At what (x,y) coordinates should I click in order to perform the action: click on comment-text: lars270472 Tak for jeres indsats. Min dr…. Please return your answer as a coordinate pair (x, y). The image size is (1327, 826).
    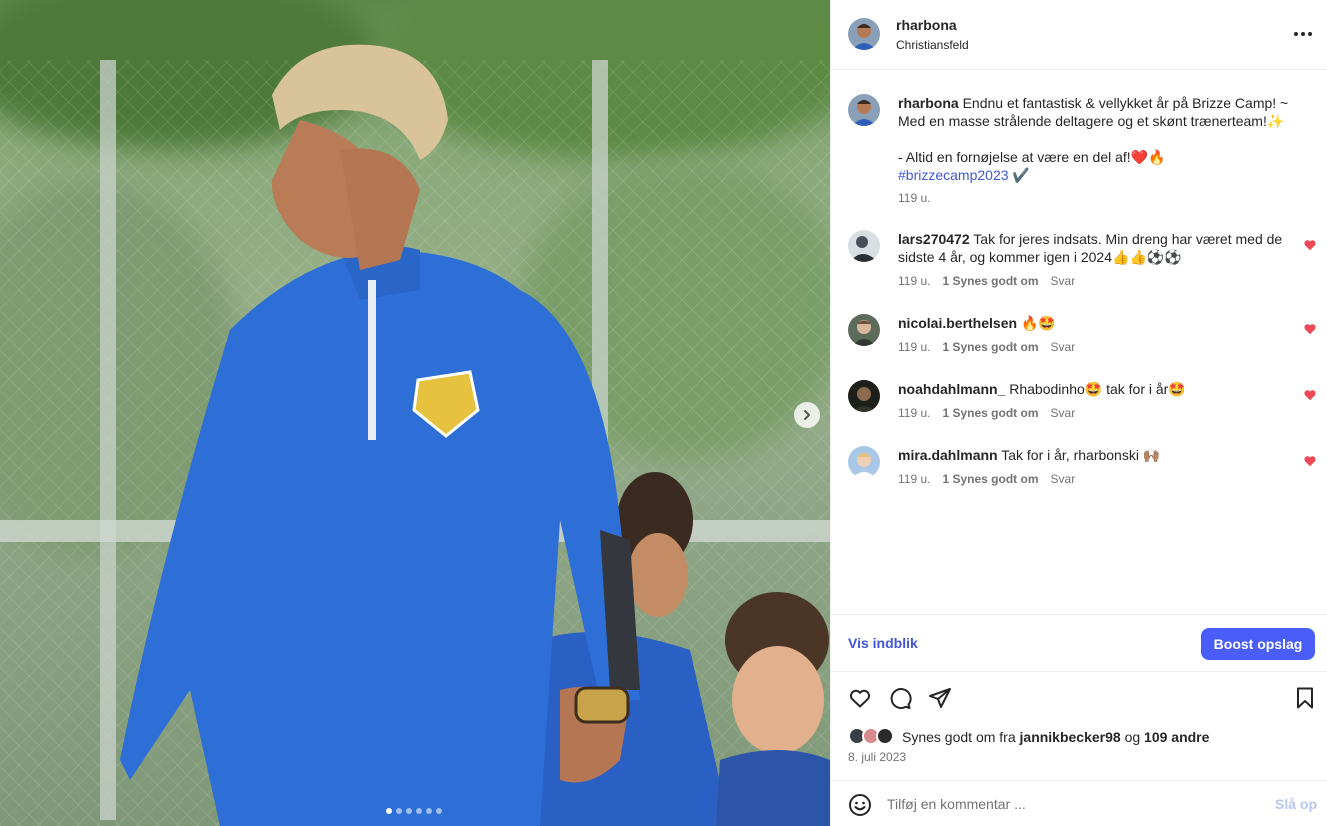
    Looking at the image, I should click on (1100, 248).